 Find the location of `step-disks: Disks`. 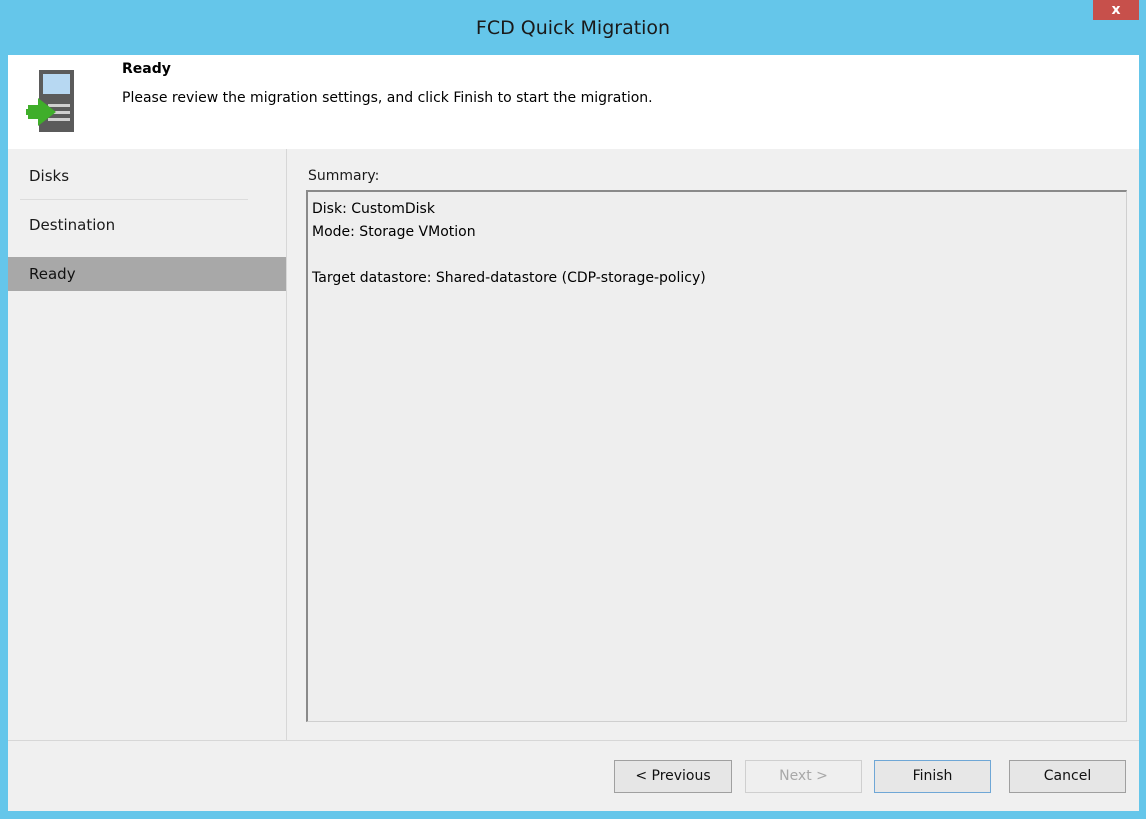

step-disks: Disks is located at coordinates (147, 176).